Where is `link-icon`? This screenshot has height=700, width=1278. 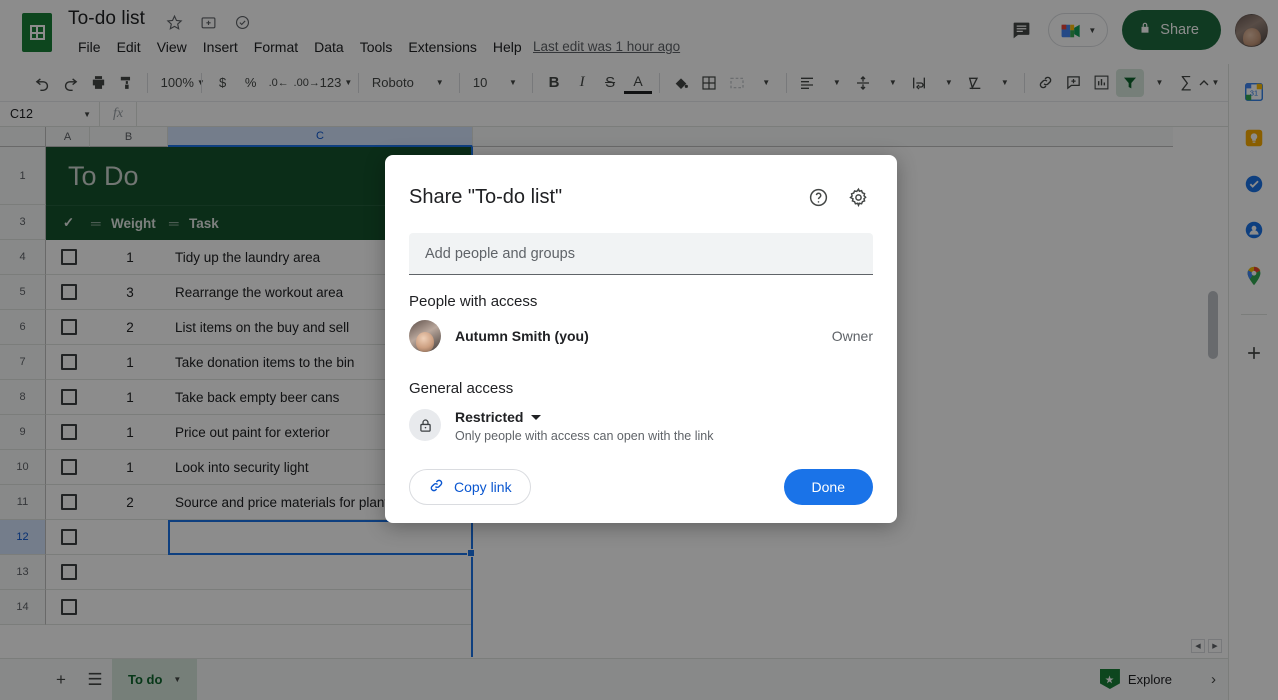 link-icon is located at coordinates (436, 487).